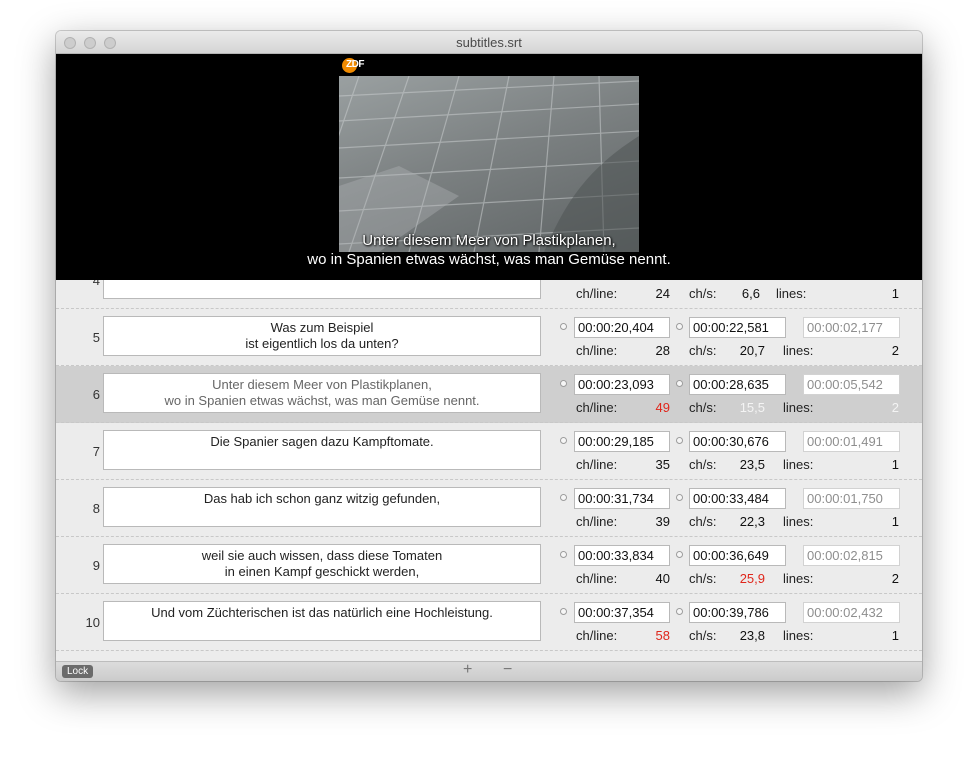  I want to click on subtitle-text-line: Die Spanier sagen dazu Kampftomate., so click(322, 441).